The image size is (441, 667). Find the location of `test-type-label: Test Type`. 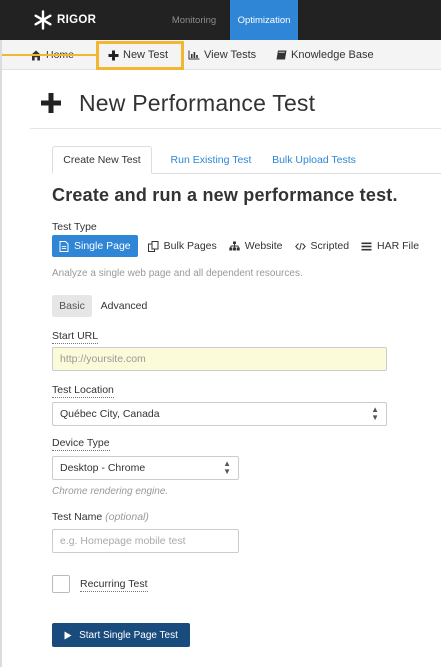

test-type-label: Test Type is located at coordinates (74, 227).